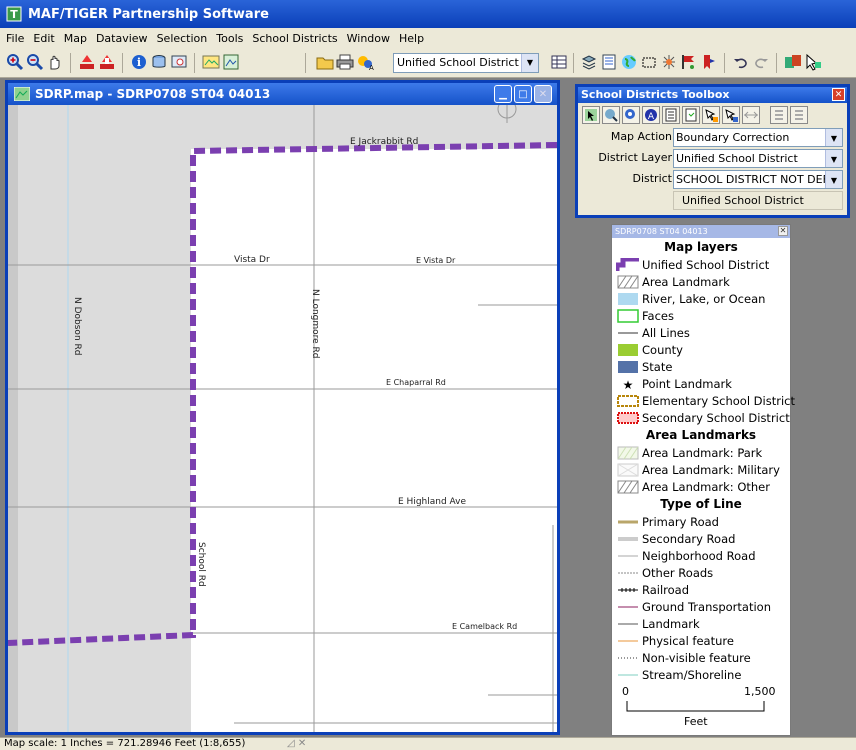 This screenshot has height=750, width=856. What do you see at coordinates (689, 62) in the screenshot?
I see `flag-icon` at bounding box center [689, 62].